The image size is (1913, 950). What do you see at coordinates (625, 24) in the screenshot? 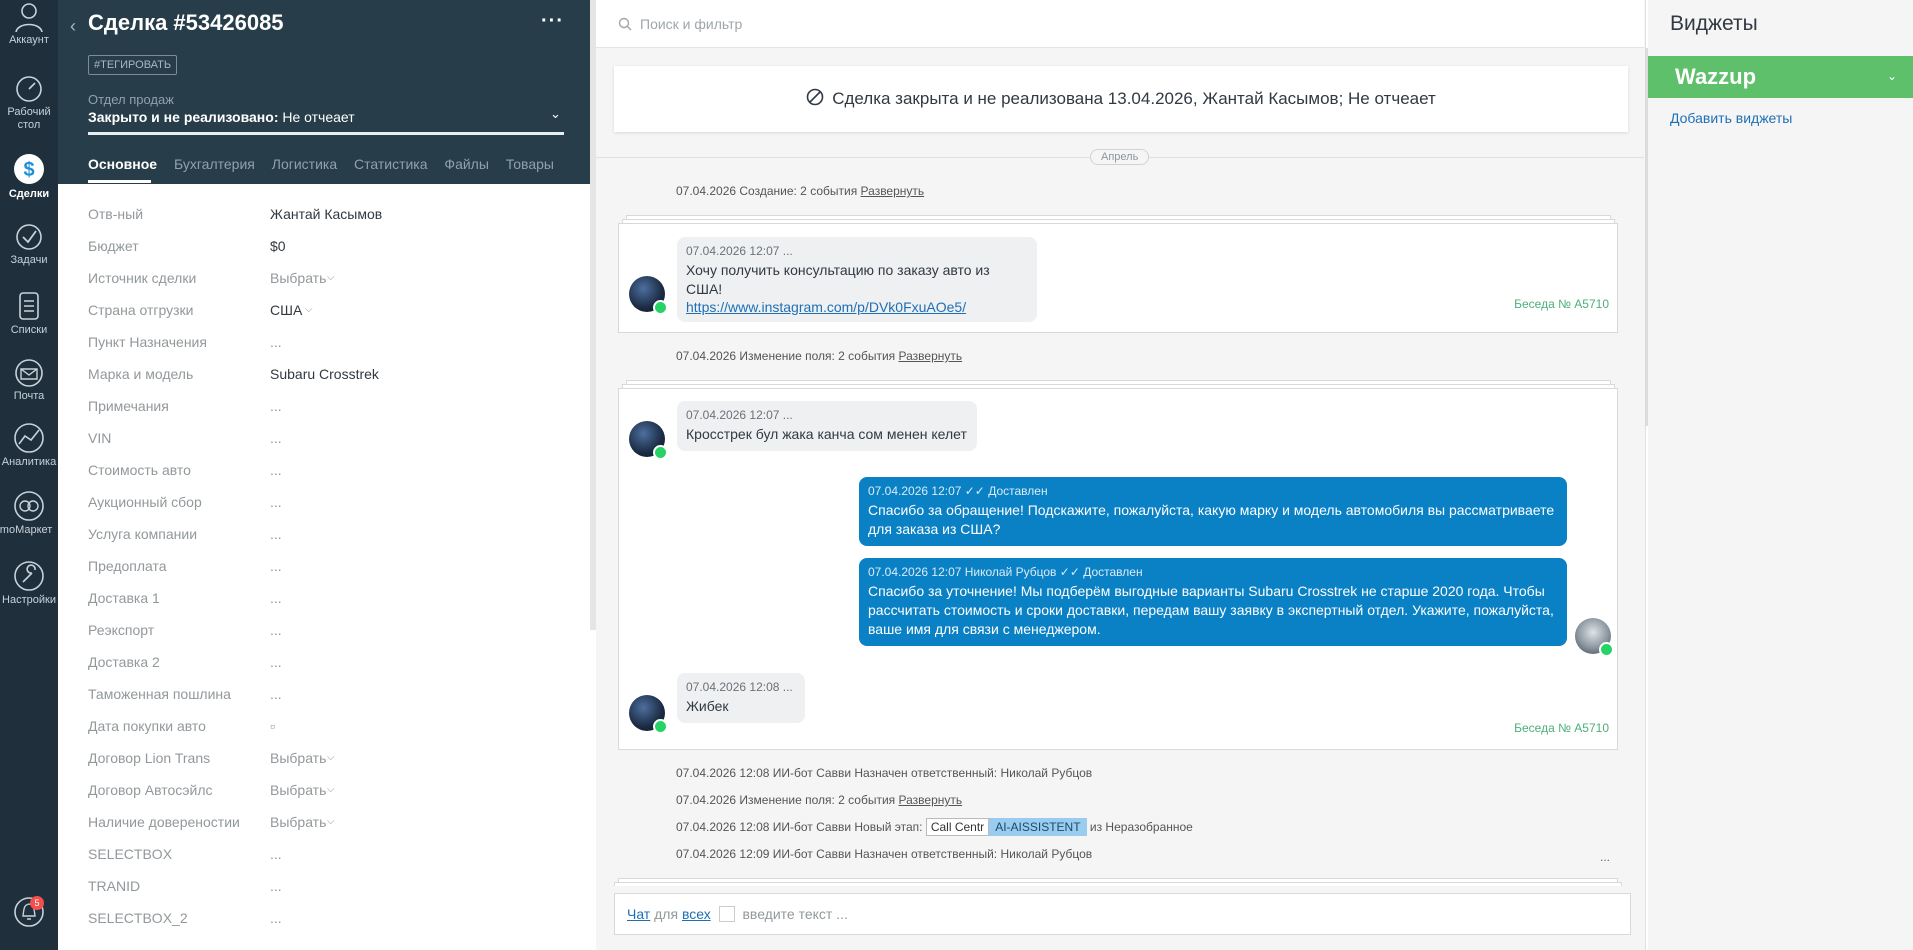
I see `search-icon` at bounding box center [625, 24].